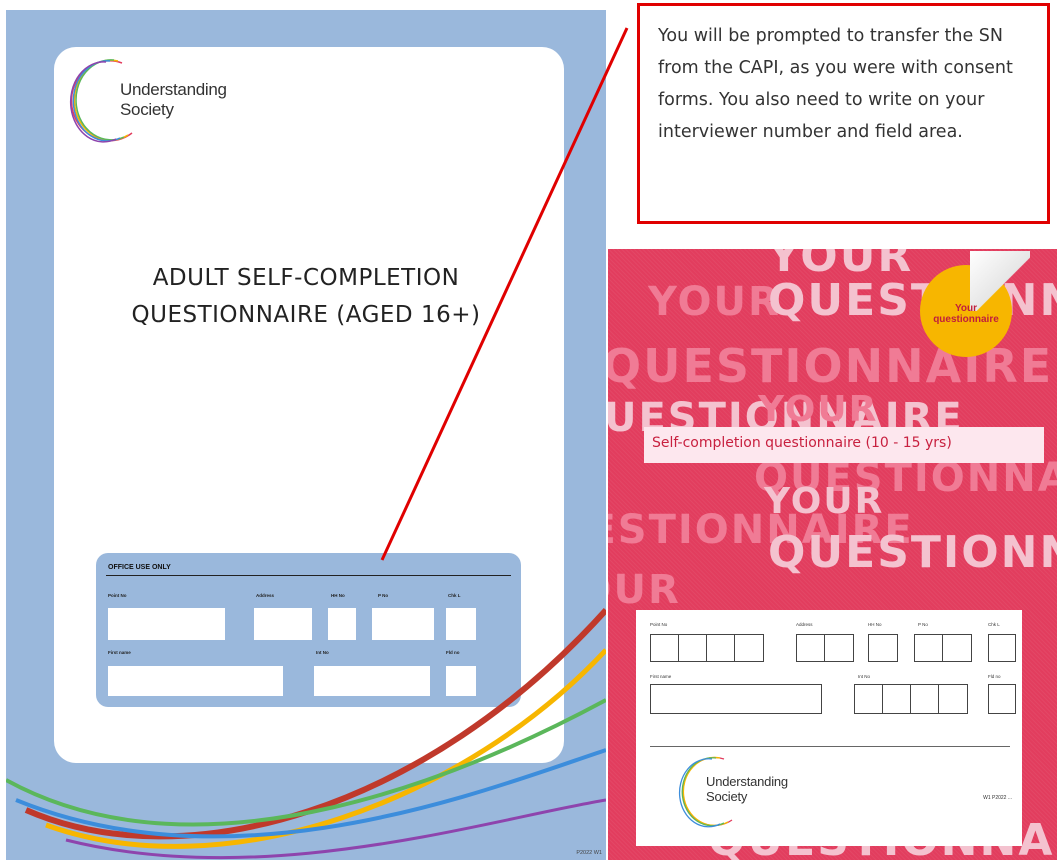  I want to click on sticker-text: Your questionnaire, so click(966, 314).